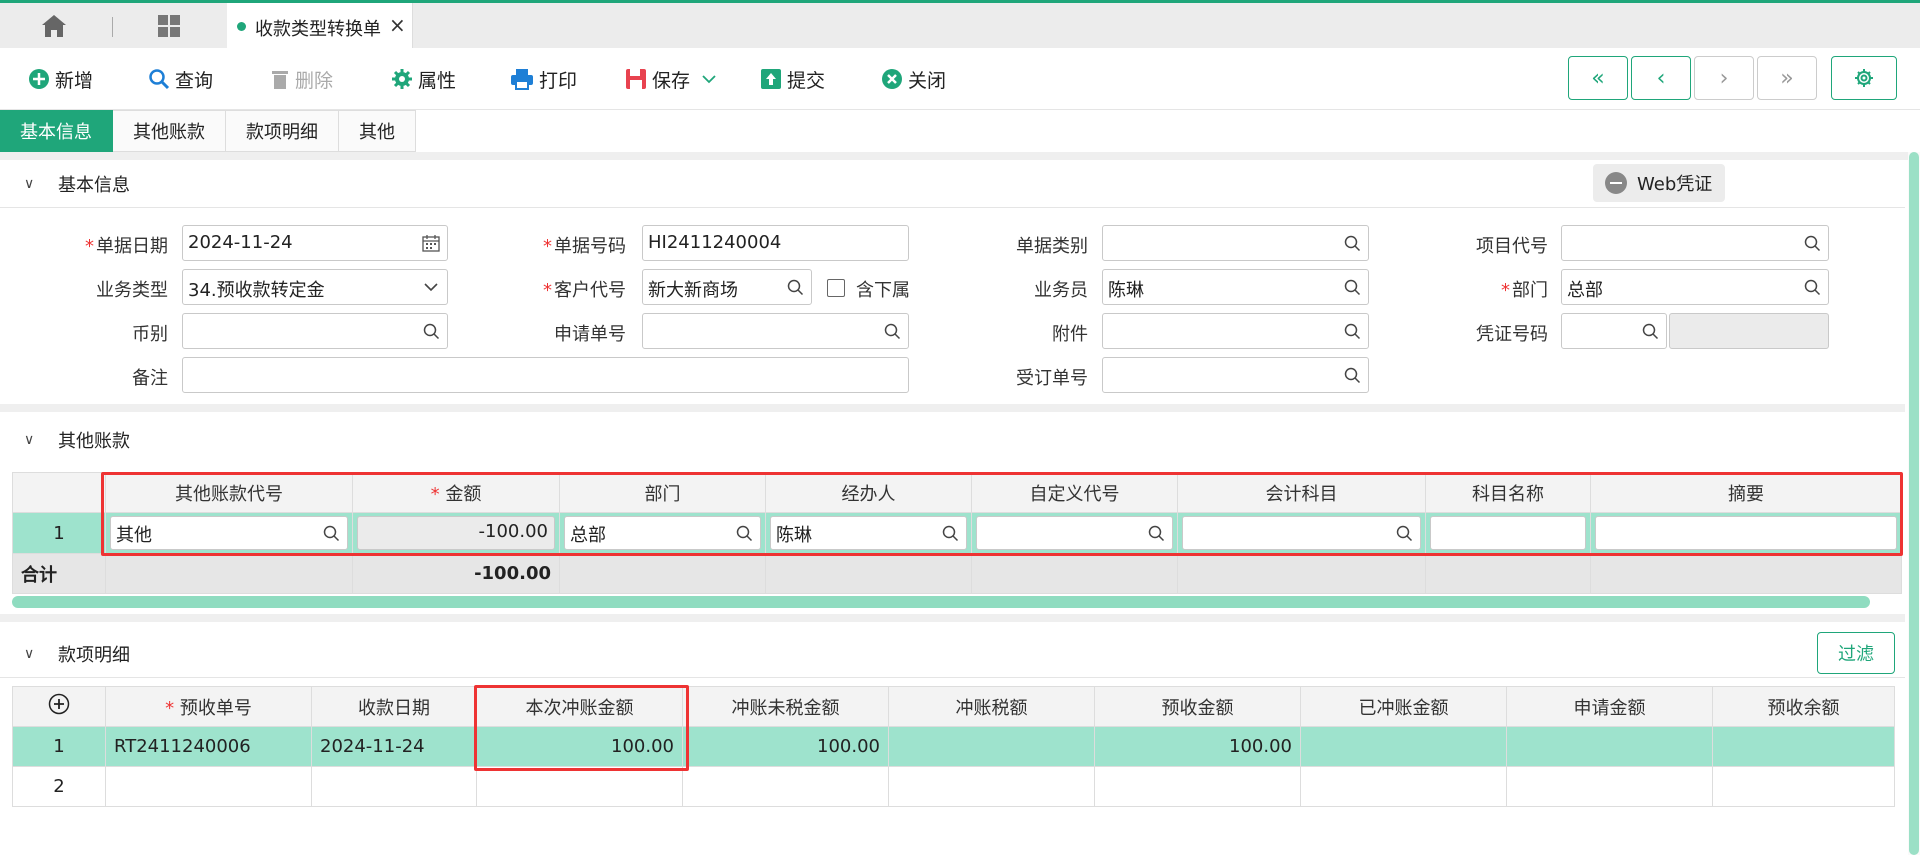 This screenshot has width=1920, height=855. What do you see at coordinates (792, 79) in the screenshot?
I see `submit-button: 提交` at bounding box center [792, 79].